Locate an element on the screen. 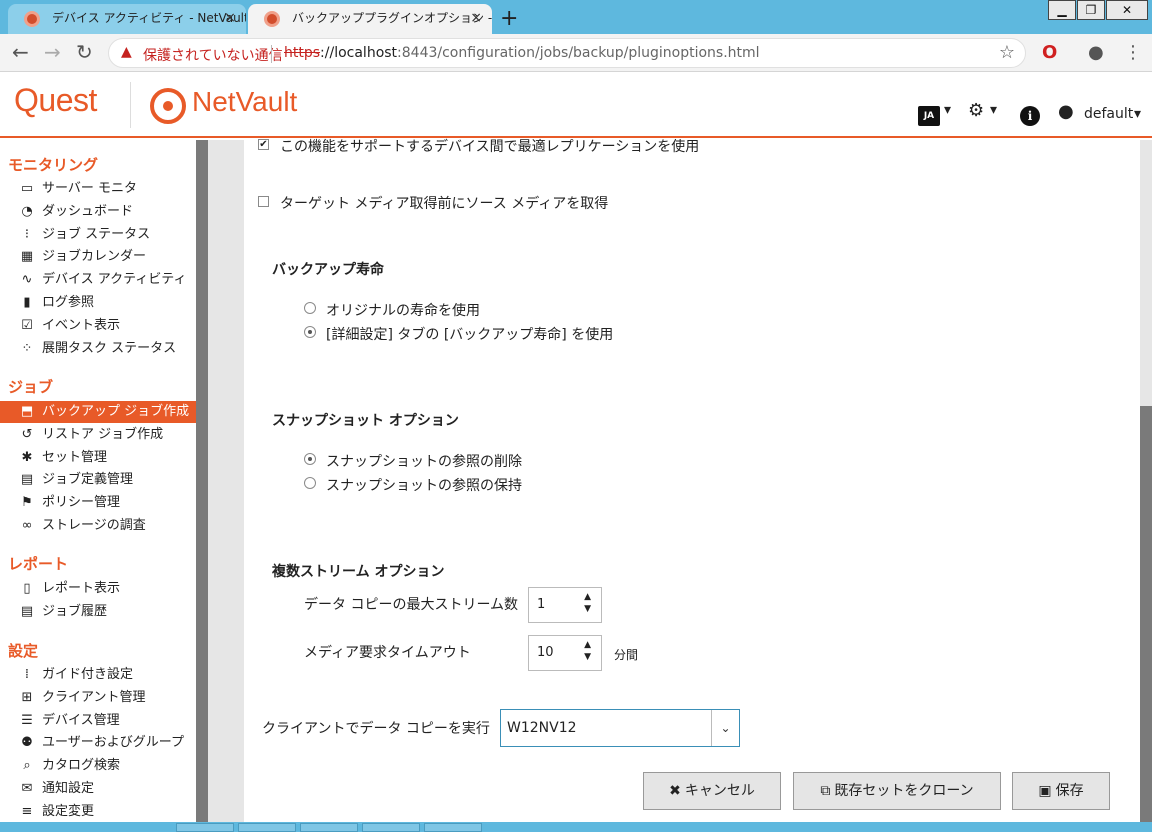  dashboard-icon: ◔ is located at coordinates (27, 211).